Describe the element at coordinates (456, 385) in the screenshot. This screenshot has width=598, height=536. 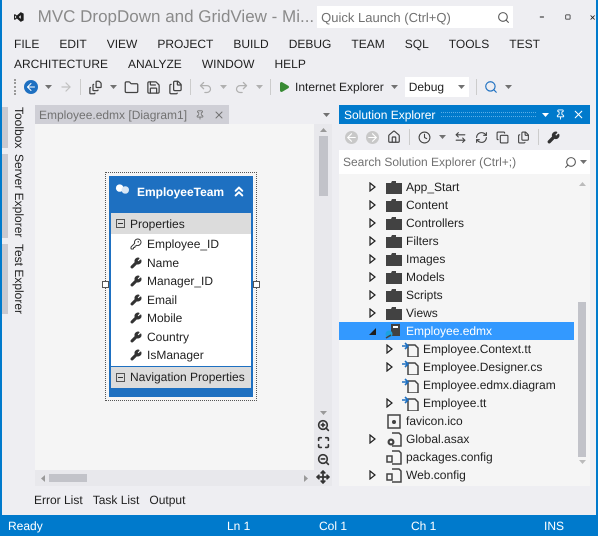
I see `tree-item: Employee.edmx.diagram` at that location.